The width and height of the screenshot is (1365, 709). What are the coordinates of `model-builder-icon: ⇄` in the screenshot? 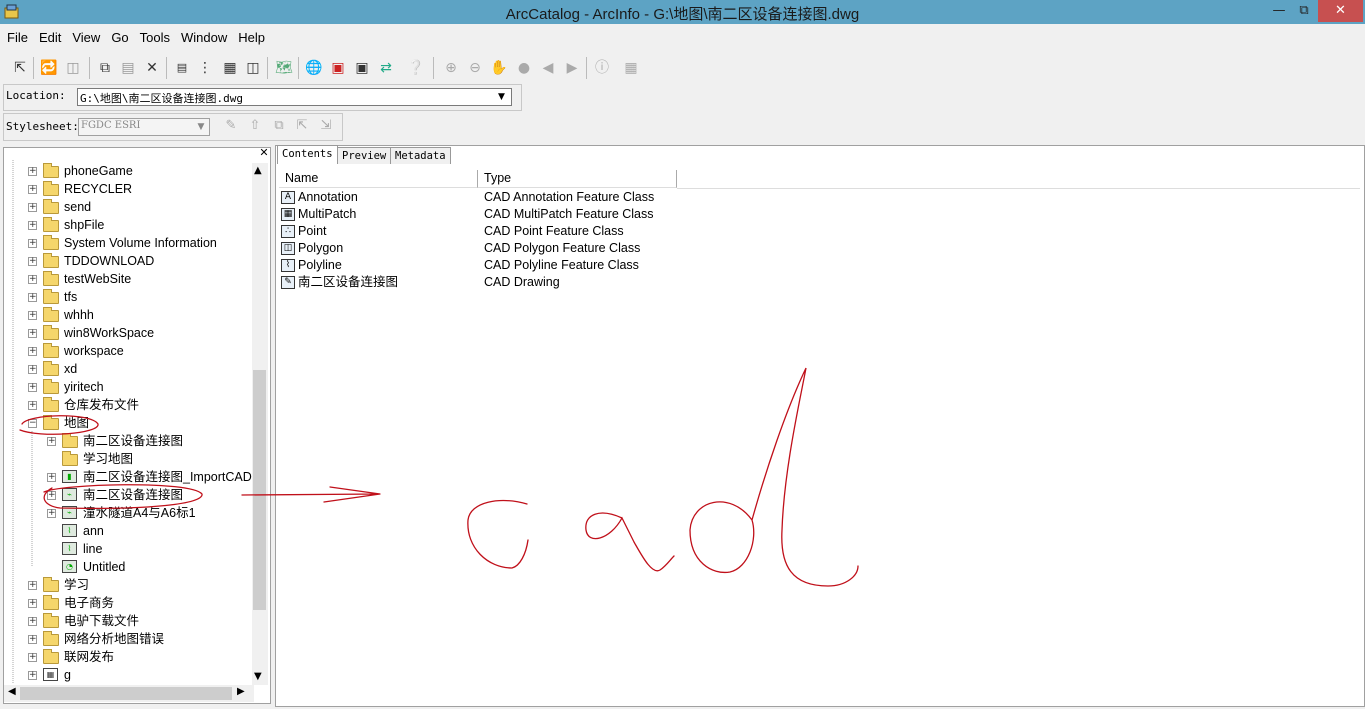 It's located at (386, 68).